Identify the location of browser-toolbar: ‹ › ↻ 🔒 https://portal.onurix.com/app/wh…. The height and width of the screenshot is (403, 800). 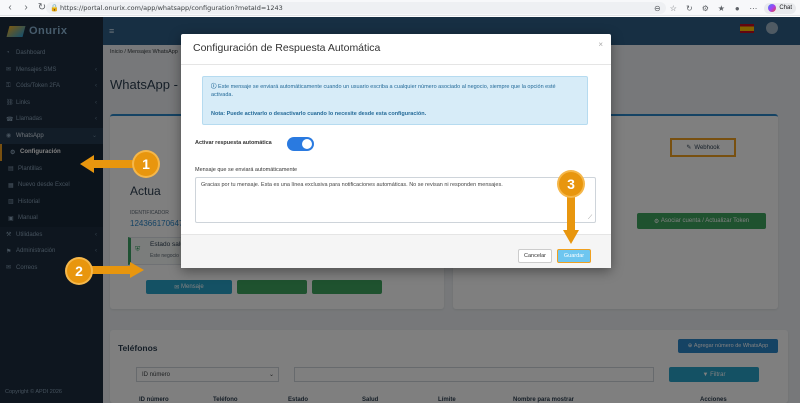
(400, 8).